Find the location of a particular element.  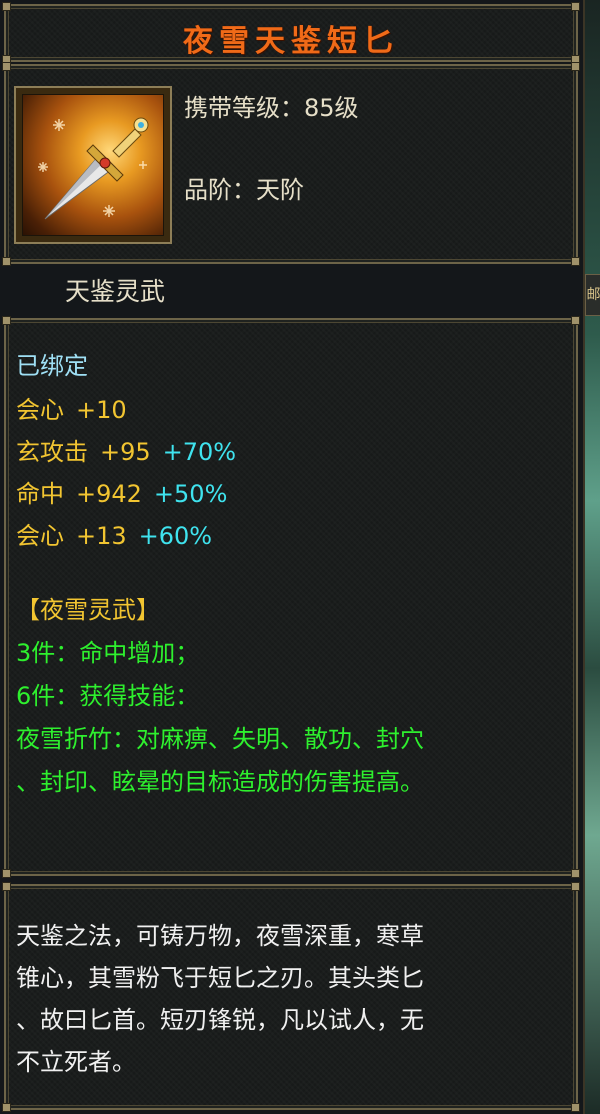

attribute-name: 玄攻击 is located at coordinates (52, 452).